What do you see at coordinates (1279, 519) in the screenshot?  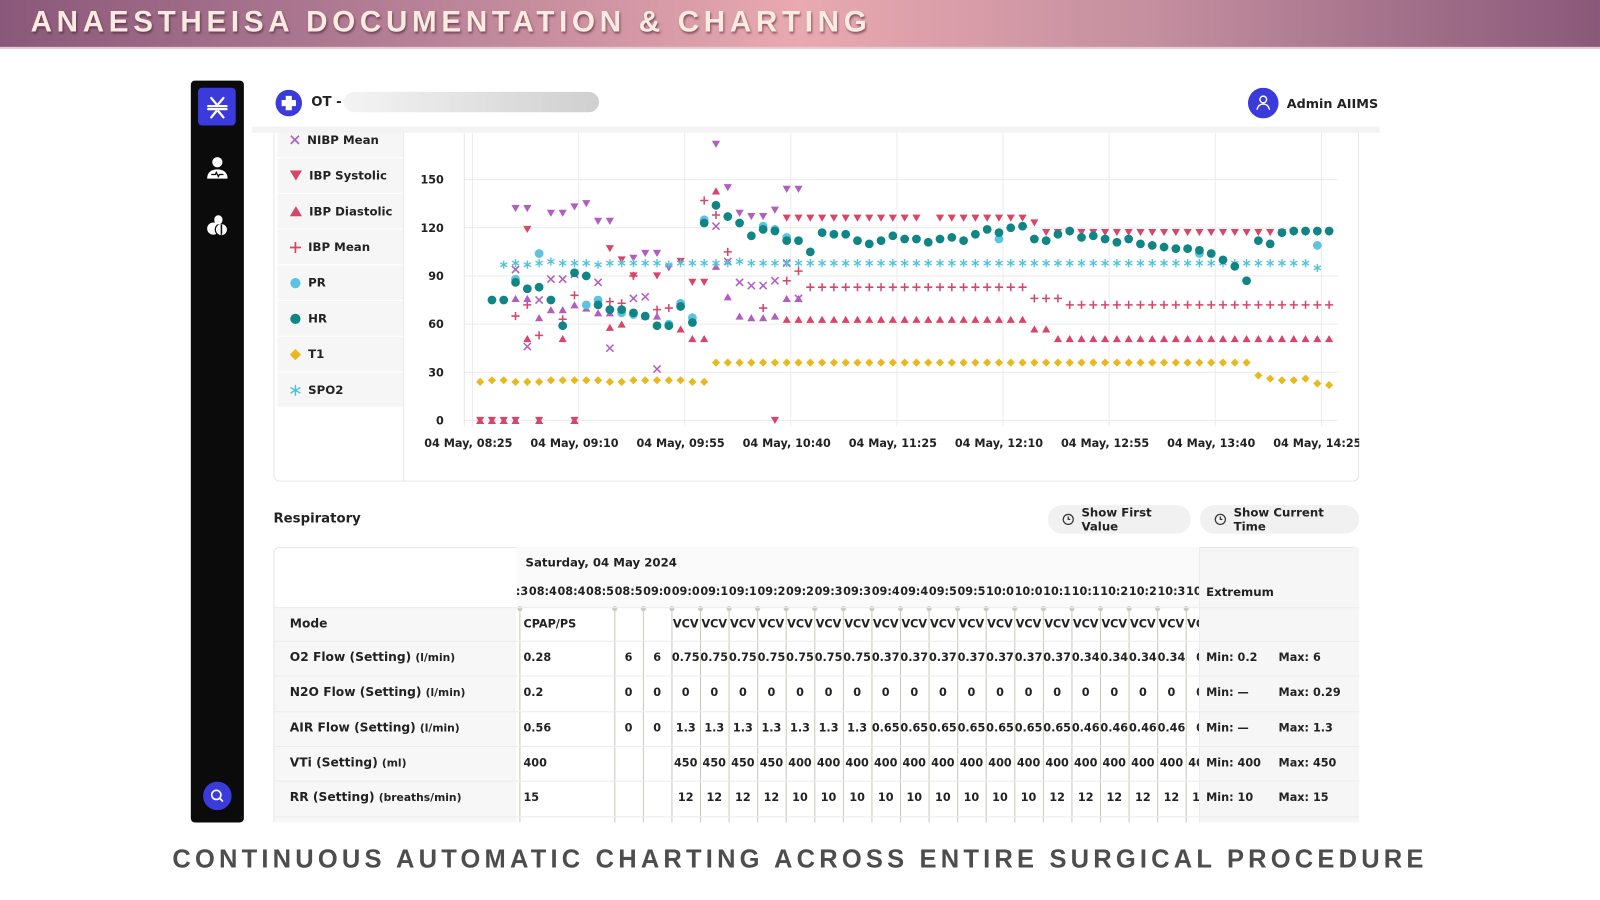 I see `show-current-time-button: Show Current Time` at bounding box center [1279, 519].